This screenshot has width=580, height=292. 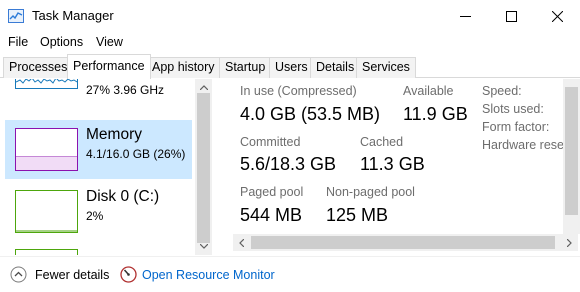 What do you see at coordinates (310, 114) in the screenshot?
I see `in-use-value: 4.0 GB (53.5 MB)` at bounding box center [310, 114].